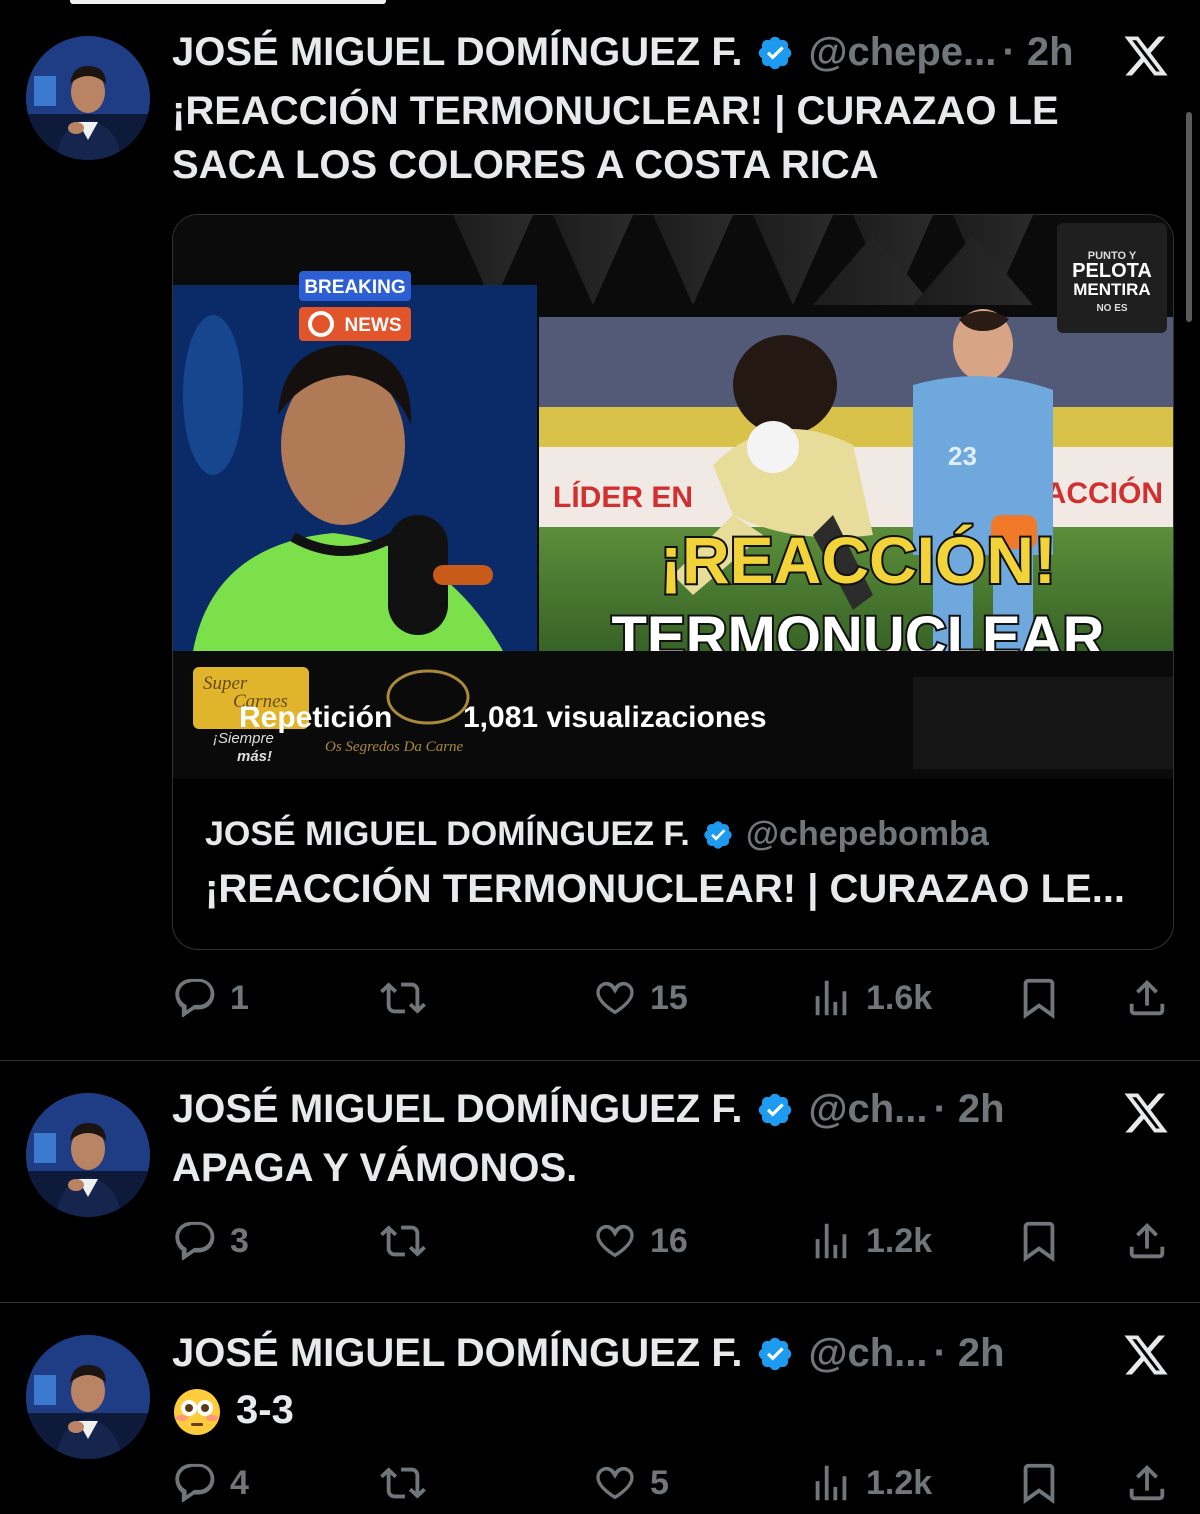  What do you see at coordinates (197, 1412) in the screenshot?
I see `flushed-face-emoji` at bounding box center [197, 1412].